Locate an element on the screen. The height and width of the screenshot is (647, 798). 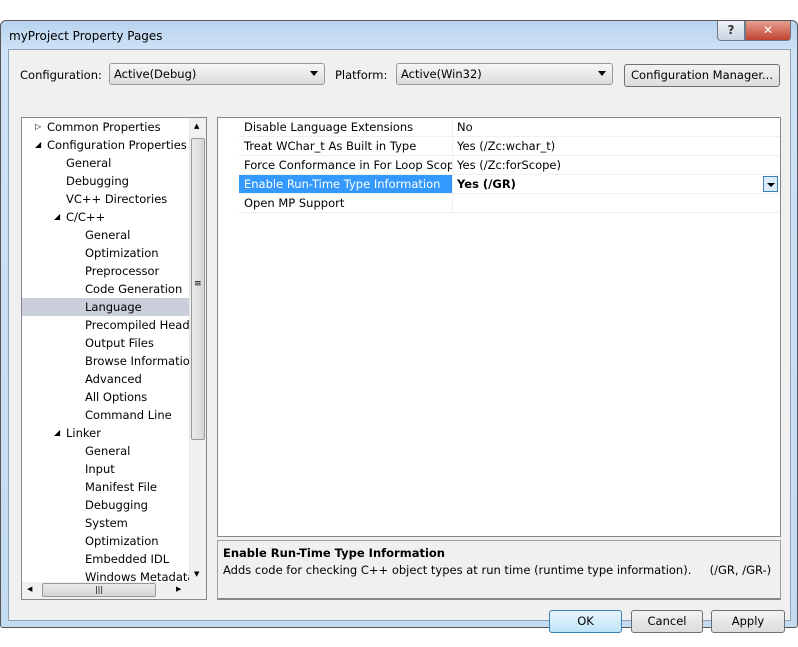
tree-item-label: System is located at coordinates (106, 523).